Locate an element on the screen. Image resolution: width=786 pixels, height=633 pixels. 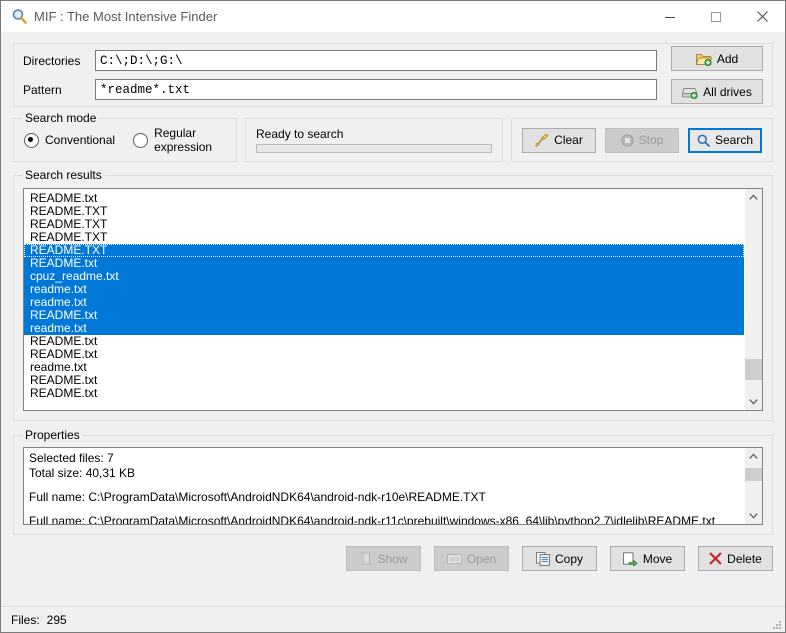
delete-button: Delete is located at coordinates (735, 558).